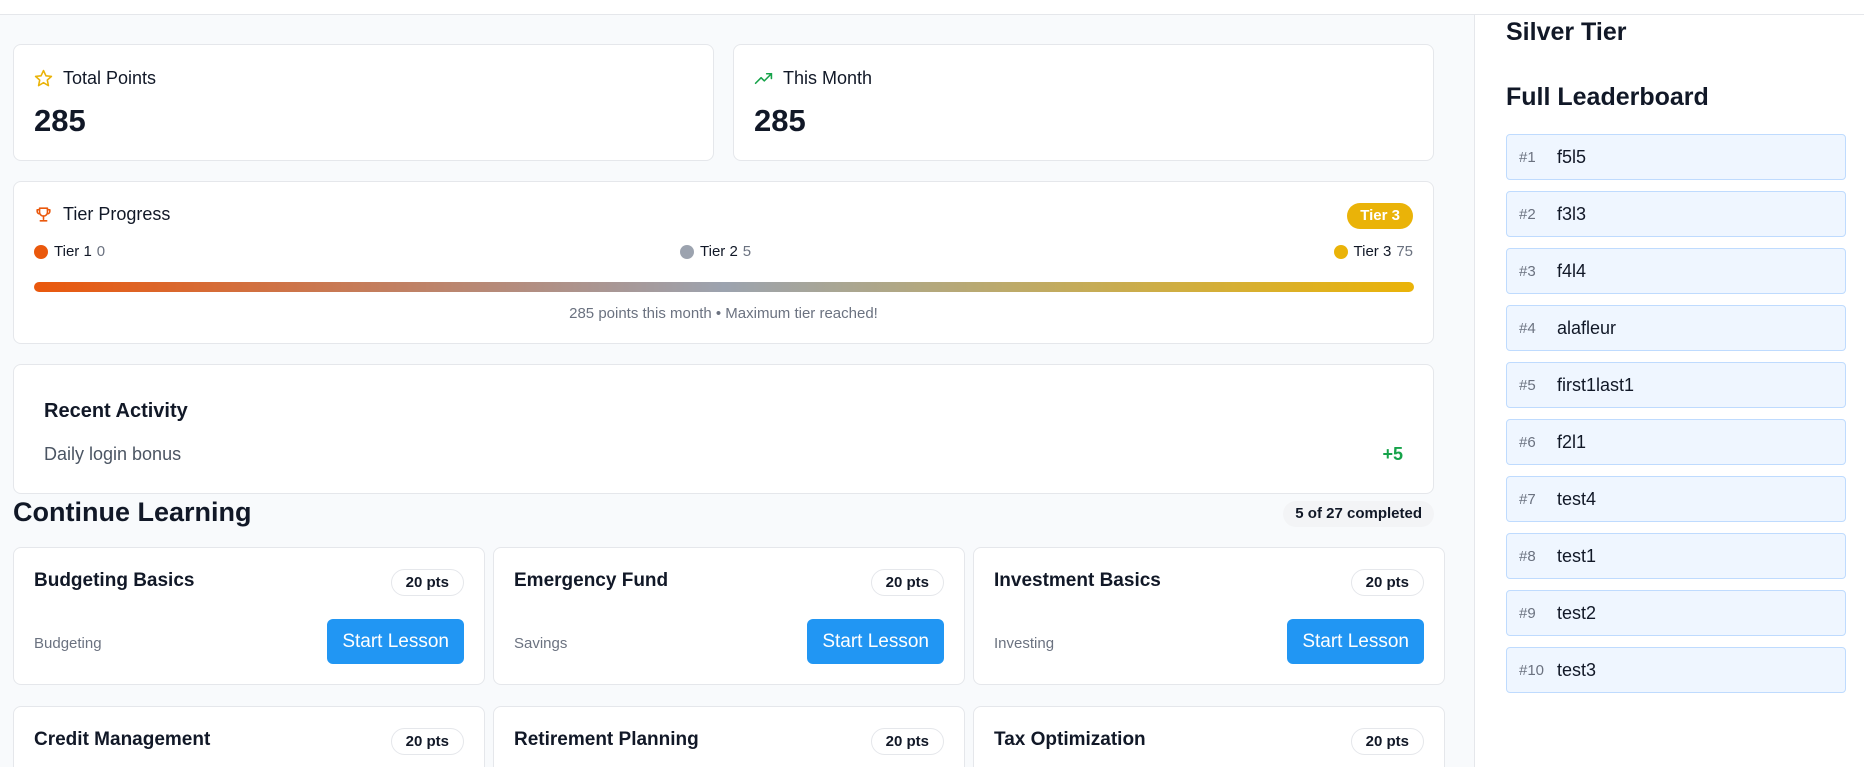  What do you see at coordinates (1676, 442) in the screenshot?
I see `leaderboard-entry: #6 f2l1` at bounding box center [1676, 442].